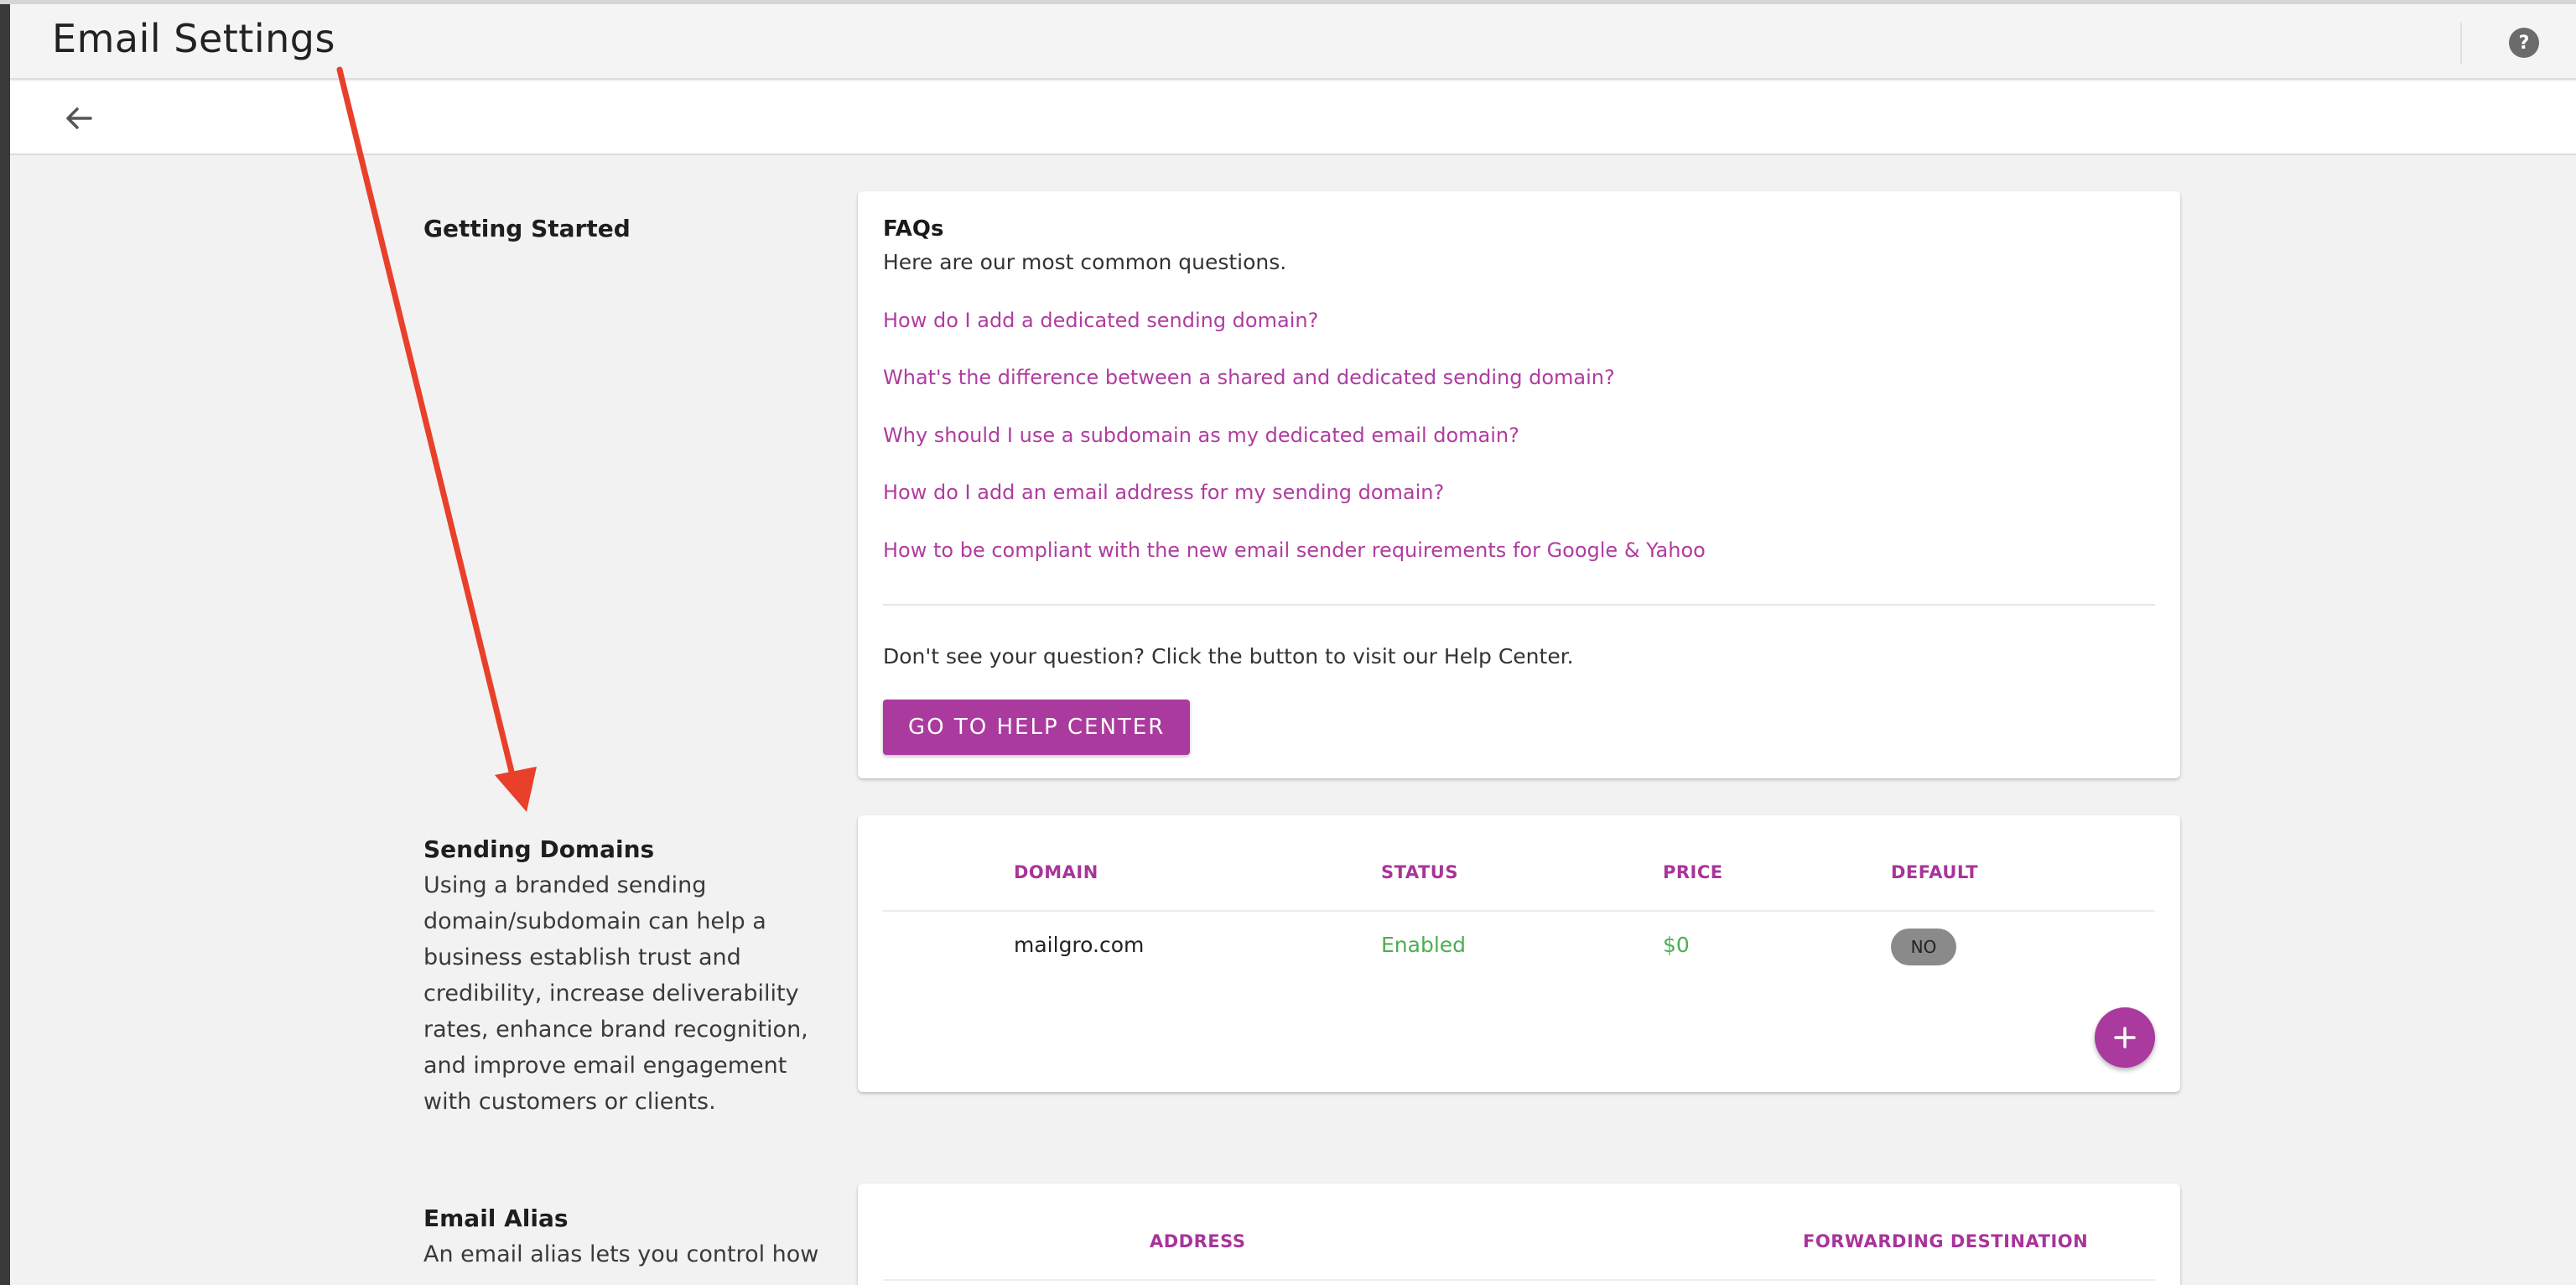 This screenshot has height=1285, width=2576. What do you see at coordinates (1519, 605) in the screenshot?
I see `faq-divider` at bounding box center [1519, 605].